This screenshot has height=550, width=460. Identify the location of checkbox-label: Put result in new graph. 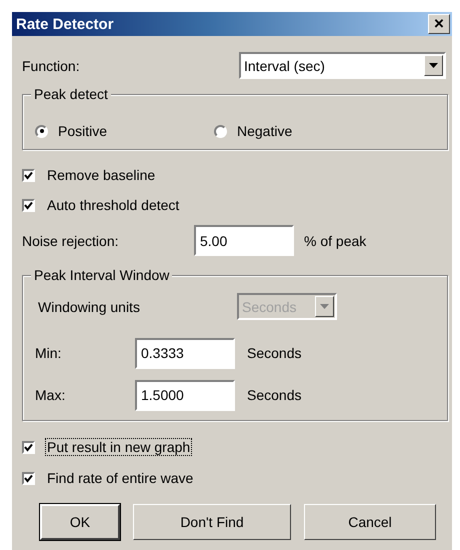
(118, 447).